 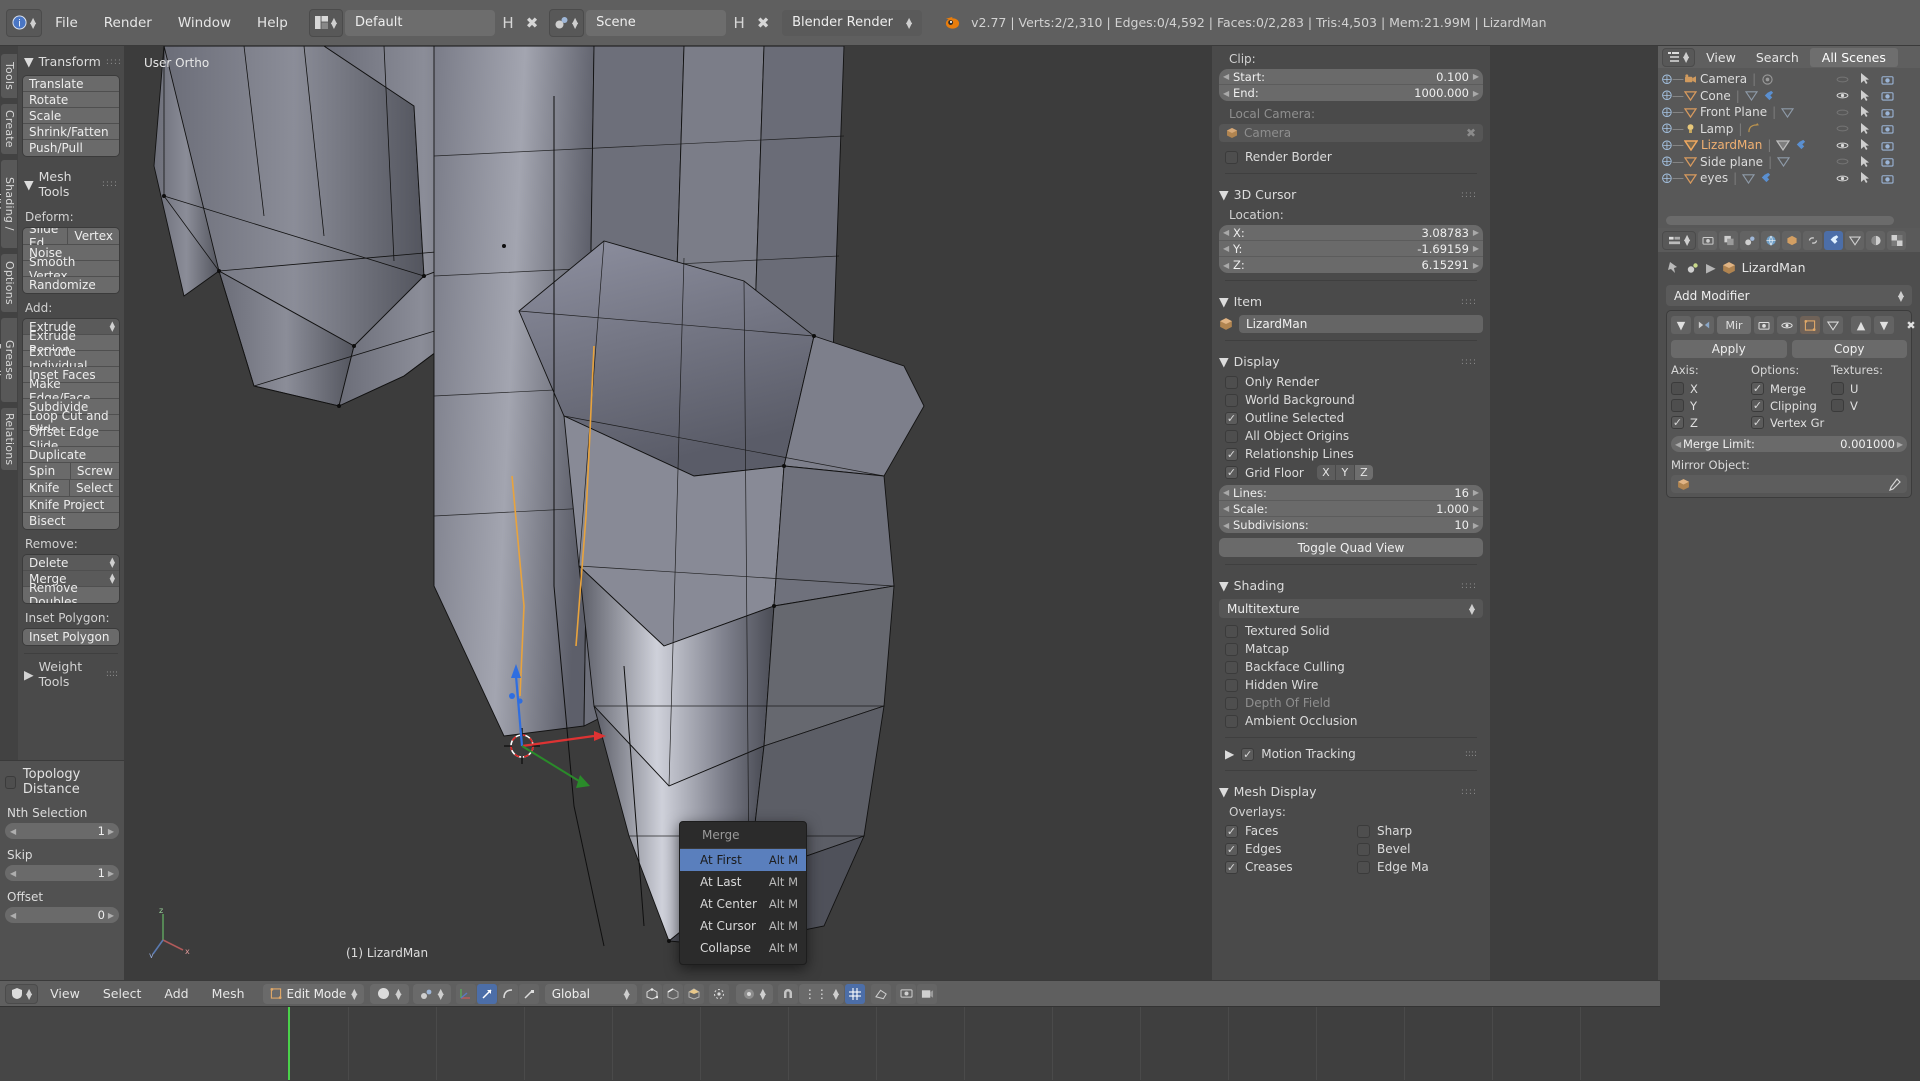 What do you see at coordinates (1351, 265) in the screenshot?
I see `cursor-z-field: ◀ Z: 6.15291 ▶` at bounding box center [1351, 265].